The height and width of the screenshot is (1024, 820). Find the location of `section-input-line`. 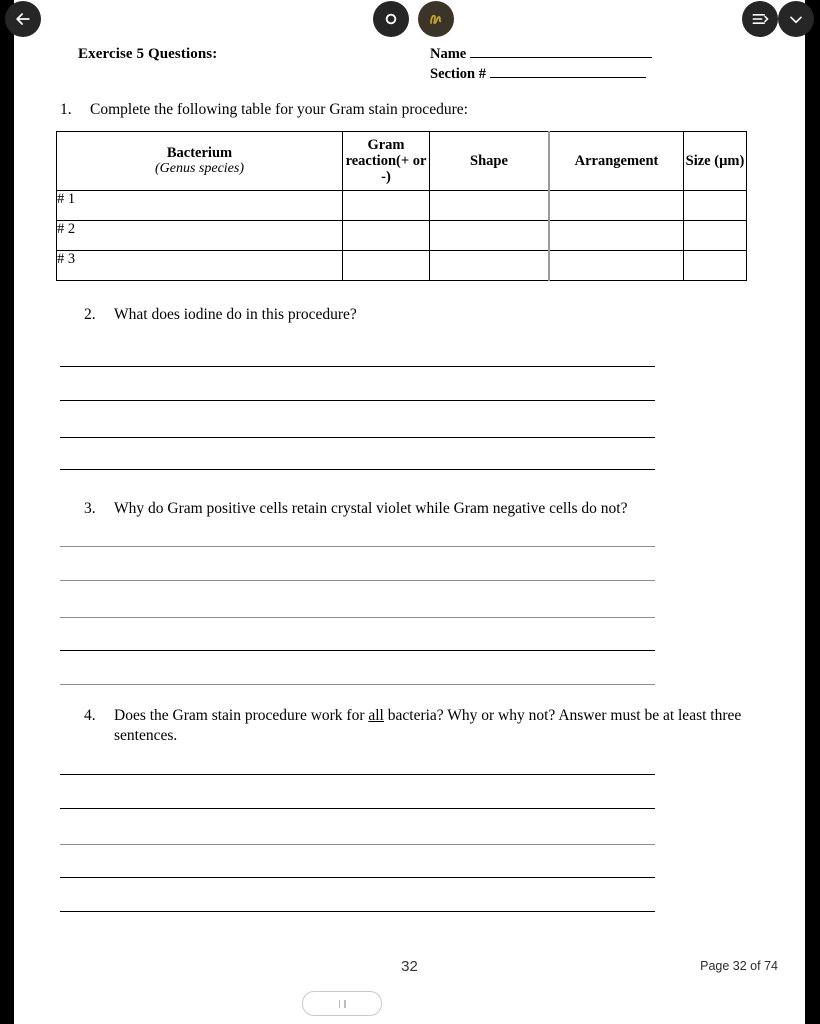

section-input-line is located at coordinates (567, 71).